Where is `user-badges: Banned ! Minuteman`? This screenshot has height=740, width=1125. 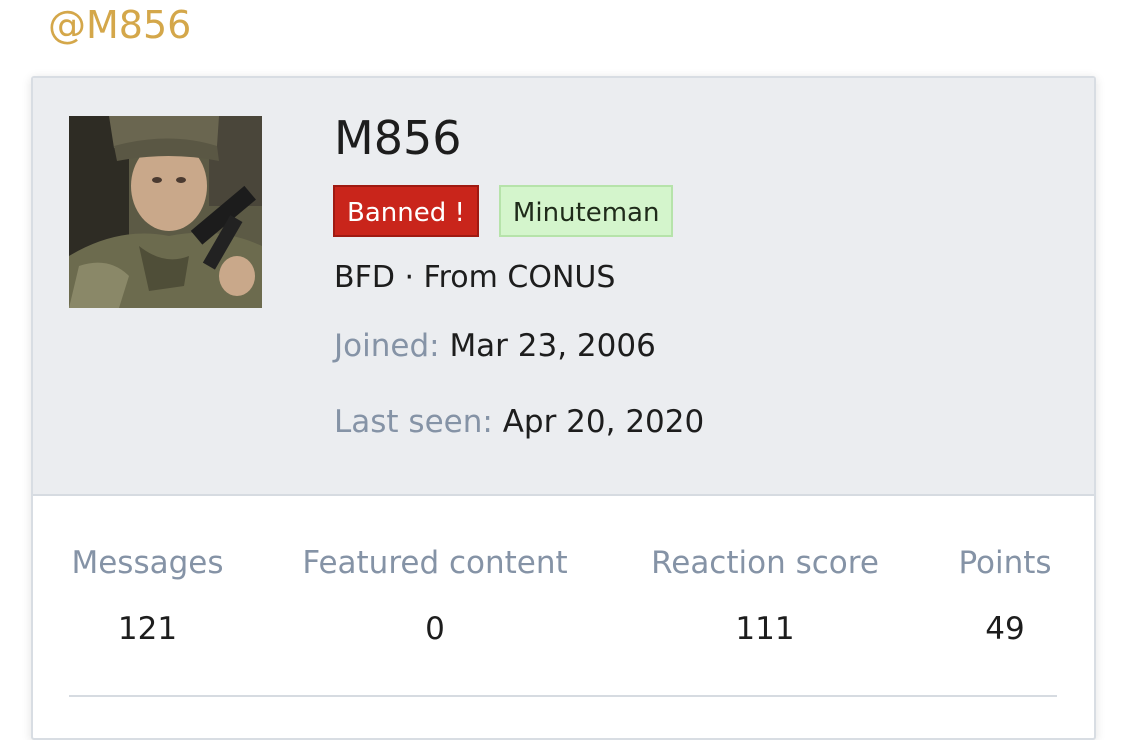
user-badges: Banned ! Minuteman is located at coordinates (503, 211).